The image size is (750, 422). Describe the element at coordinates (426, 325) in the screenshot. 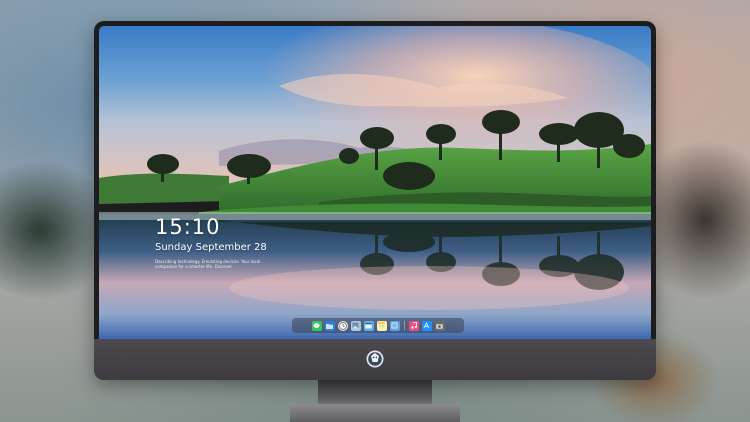

I see `appstore-icon` at that location.